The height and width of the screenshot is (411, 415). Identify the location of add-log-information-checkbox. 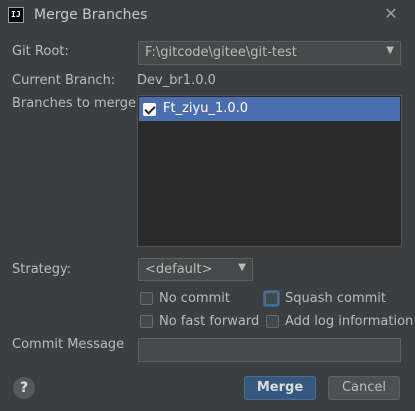
(272, 321).